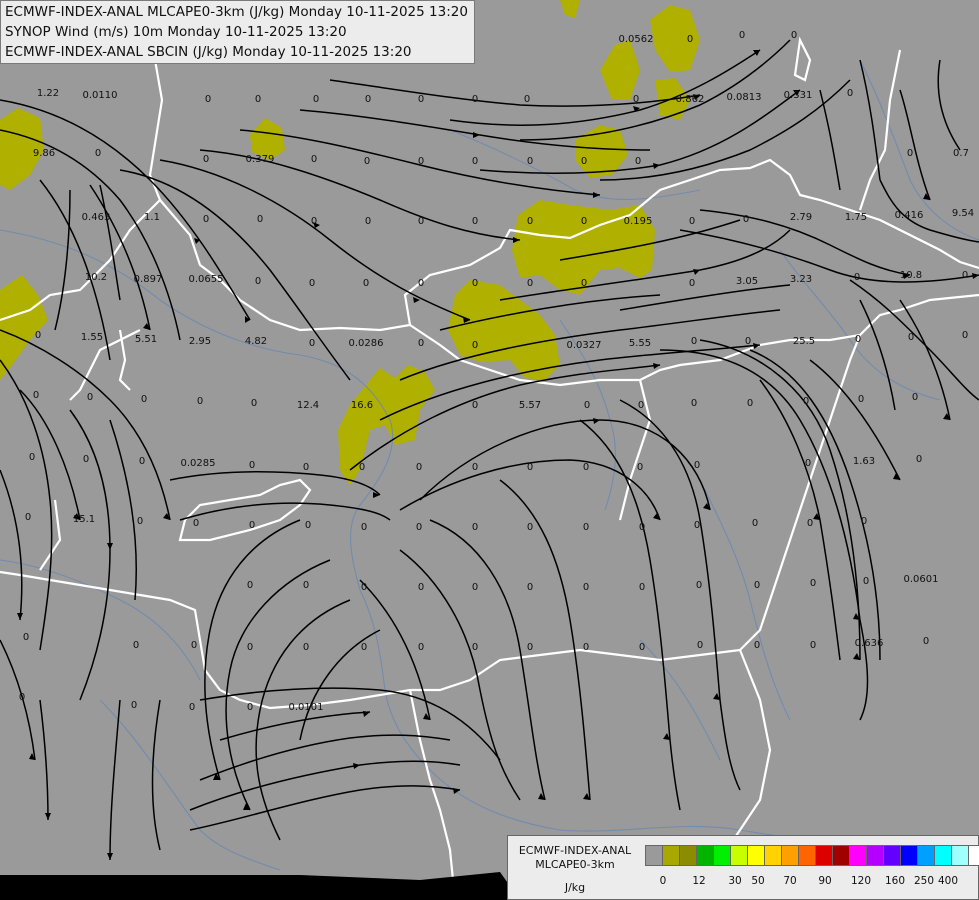  Describe the element at coordinates (747, 281) in the screenshot. I see `sbcin-value-label: 3.05` at that location.